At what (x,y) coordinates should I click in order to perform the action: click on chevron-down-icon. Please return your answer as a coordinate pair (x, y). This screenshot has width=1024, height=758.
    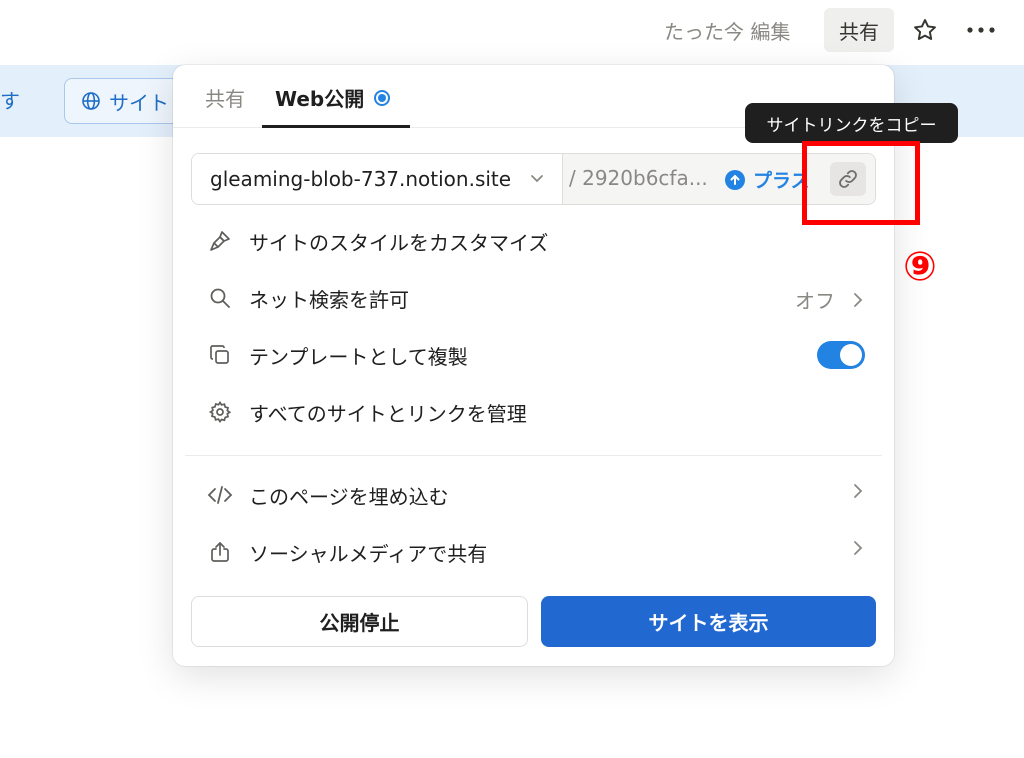
    Looking at the image, I should click on (537, 179).